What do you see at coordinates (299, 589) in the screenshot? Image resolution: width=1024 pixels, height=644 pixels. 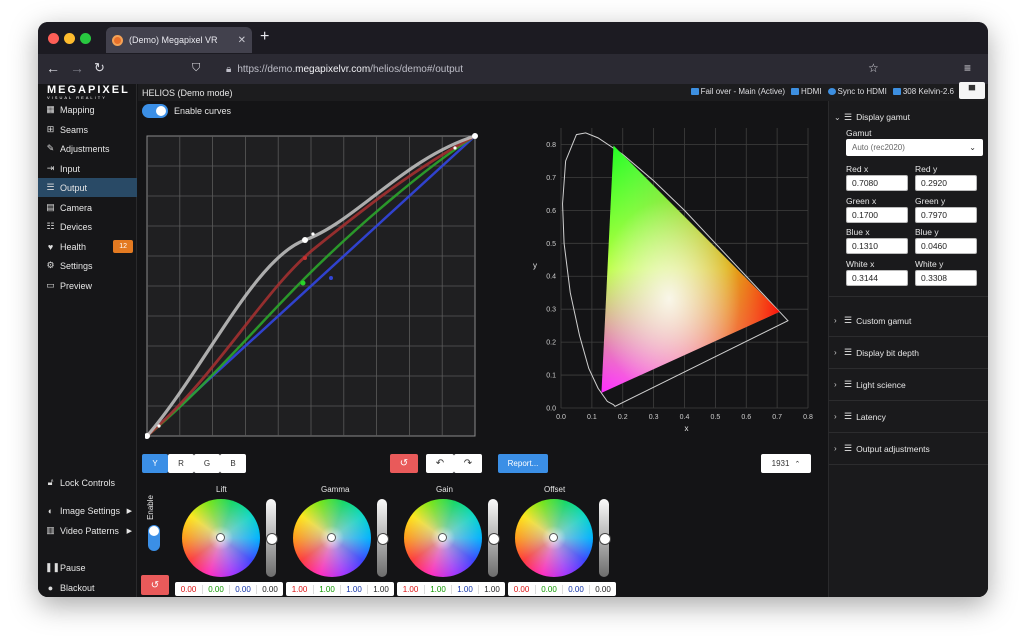 I see `gamma-r-value: 1.00` at bounding box center [299, 589].